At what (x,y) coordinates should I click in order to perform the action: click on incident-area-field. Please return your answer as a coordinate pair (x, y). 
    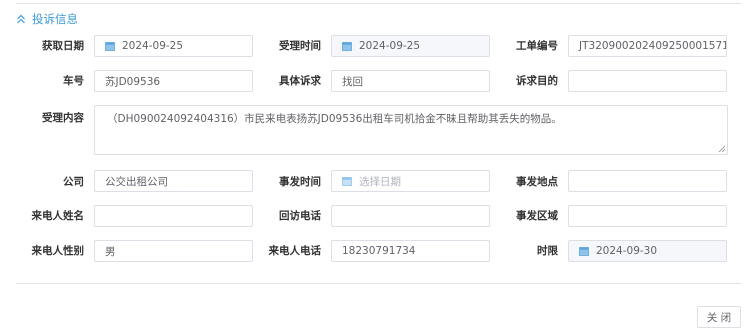
    Looking at the image, I should click on (647, 216).